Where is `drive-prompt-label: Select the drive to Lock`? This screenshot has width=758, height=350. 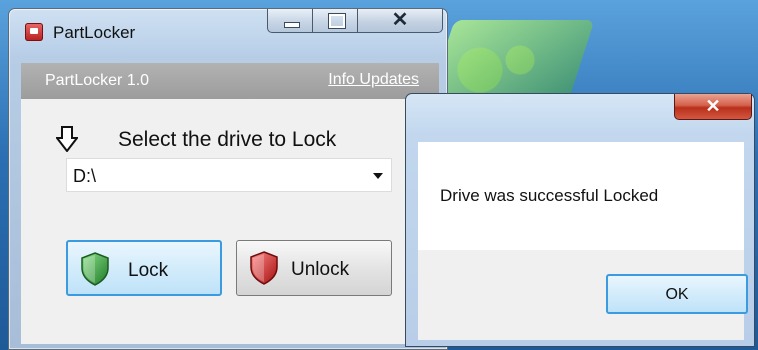
drive-prompt-label: Select the drive to Lock is located at coordinates (227, 139).